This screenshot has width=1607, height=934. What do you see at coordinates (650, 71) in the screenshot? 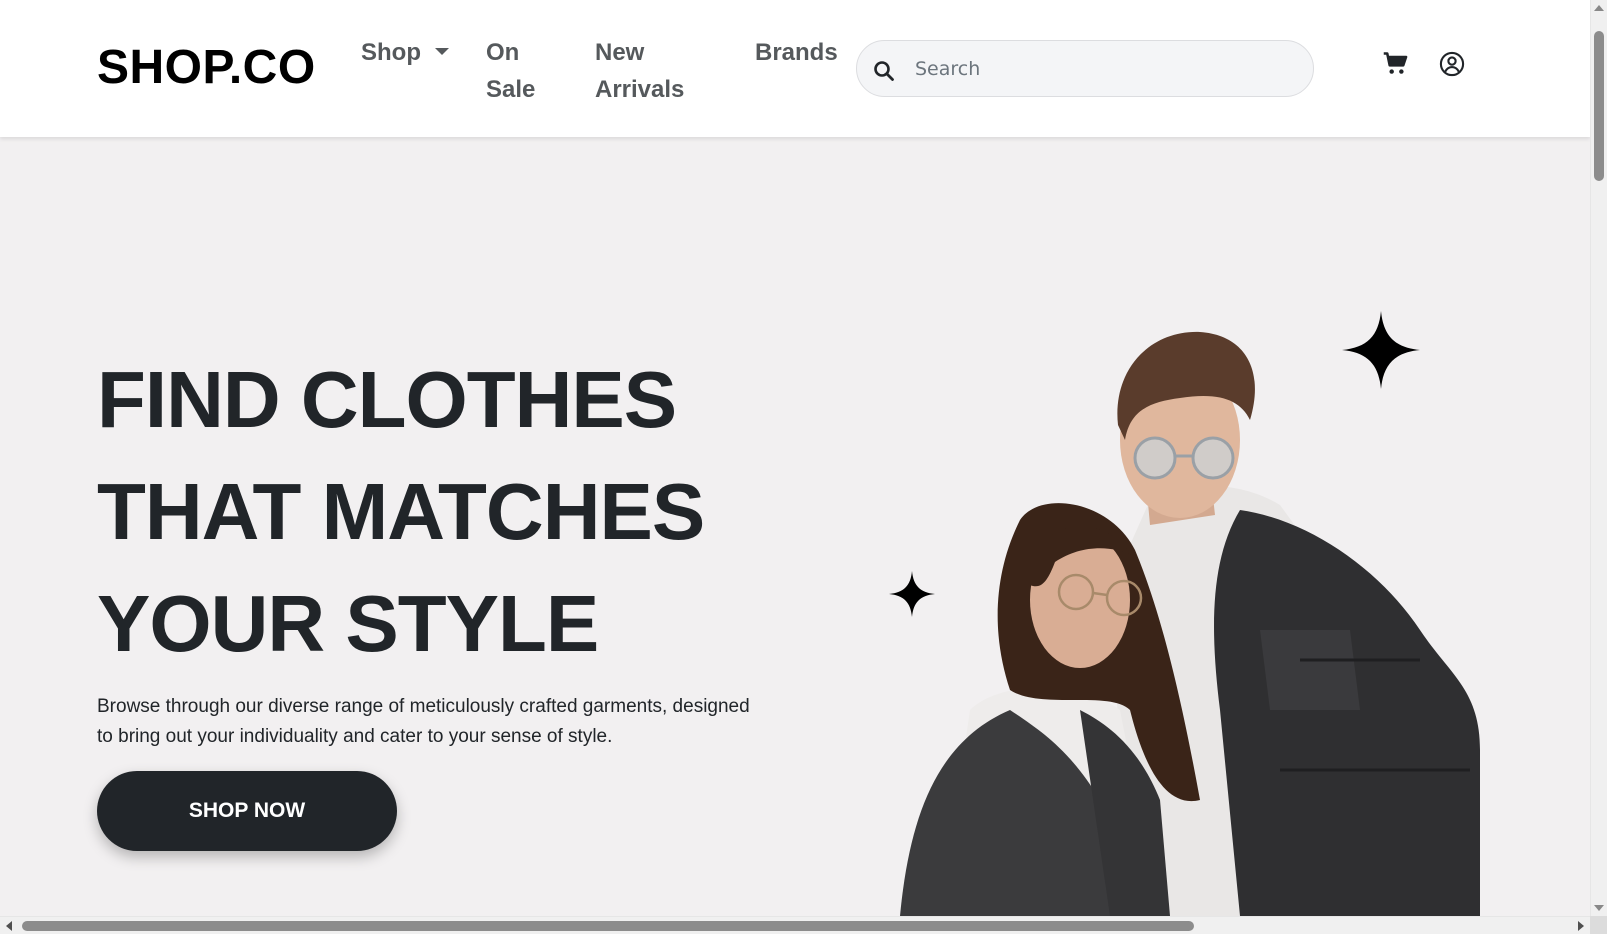
I see `nav-new-arrivals-link: New Arrivals` at bounding box center [650, 71].